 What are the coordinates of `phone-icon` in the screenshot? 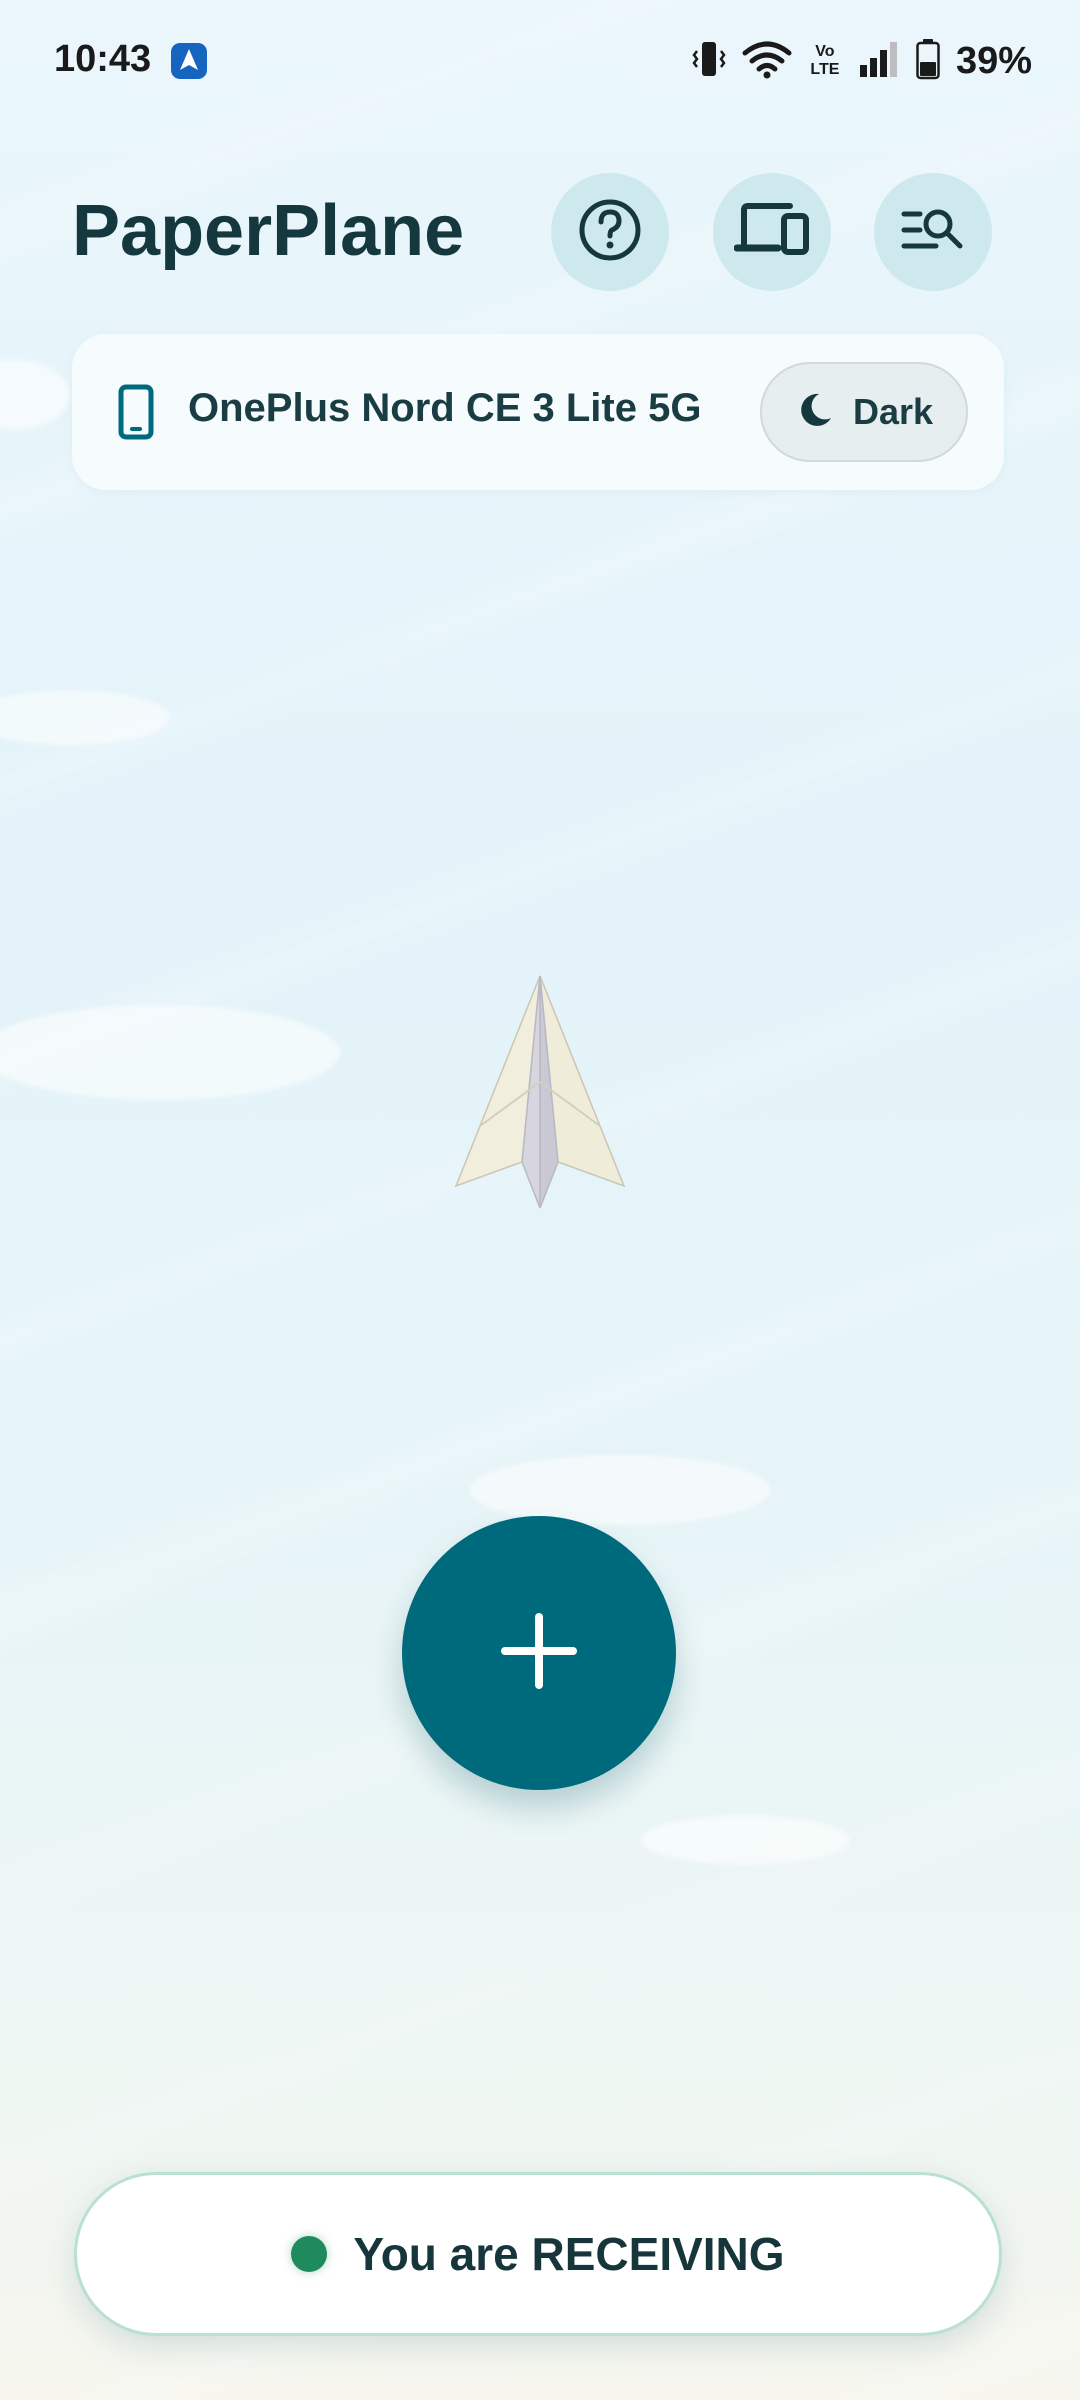 It's located at (136, 412).